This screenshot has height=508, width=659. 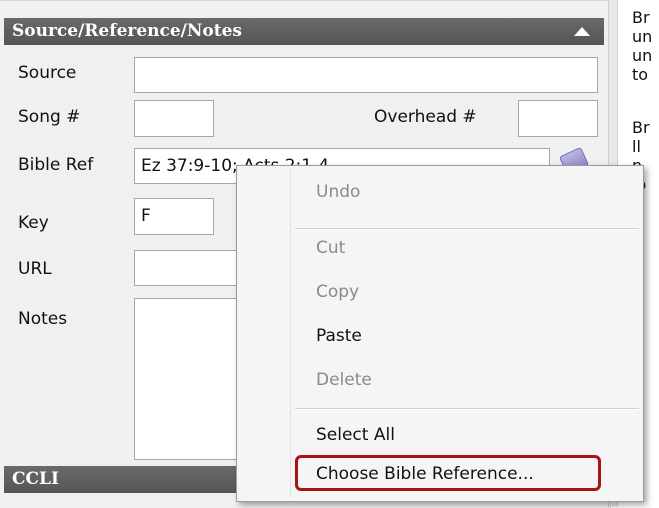 I want to click on menu-item-paste: Paste, so click(x=339, y=336).